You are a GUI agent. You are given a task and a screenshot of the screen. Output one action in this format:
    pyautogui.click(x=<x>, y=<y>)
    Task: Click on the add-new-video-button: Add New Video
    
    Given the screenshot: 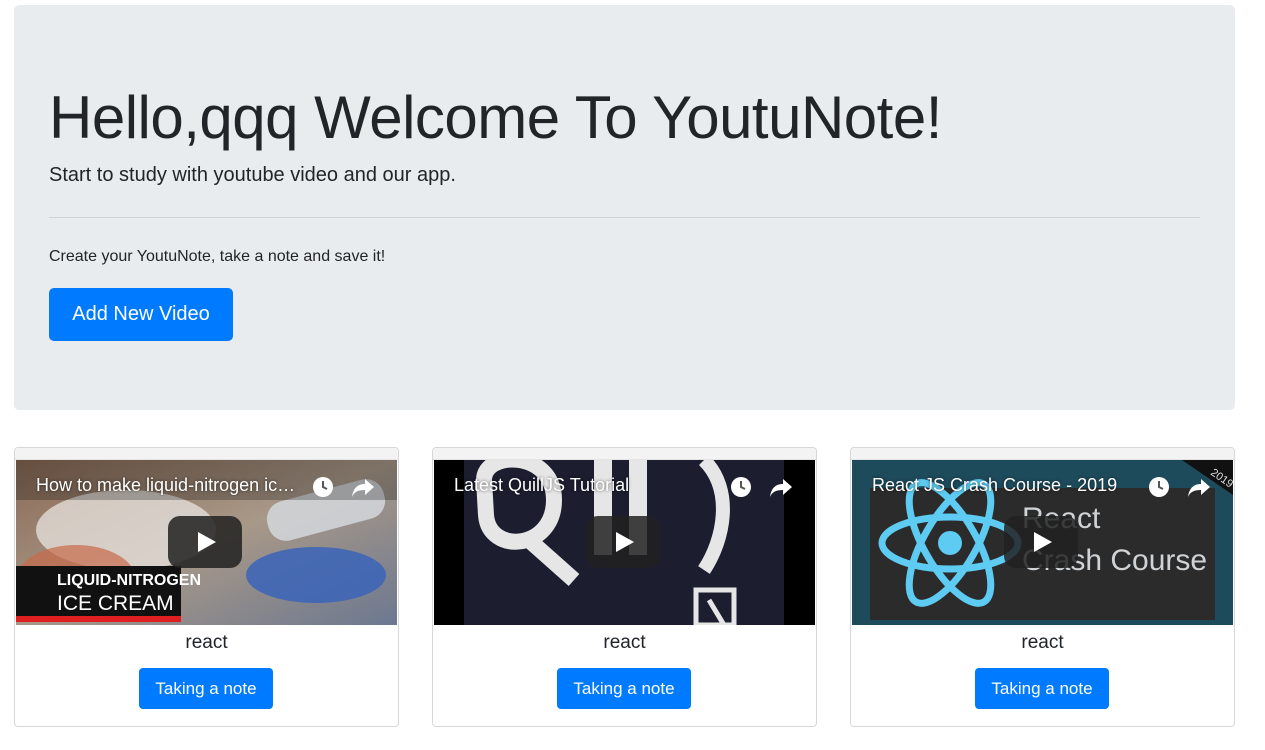 What is the action you would take?
    pyautogui.click(x=141, y=314)
    